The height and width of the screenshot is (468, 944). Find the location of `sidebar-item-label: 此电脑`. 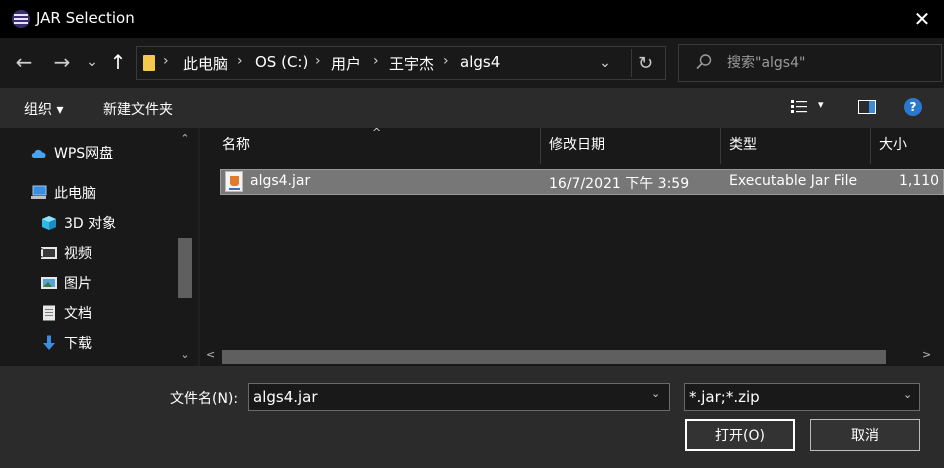

sidebar-item-label: 此电脑 is located at coordinates (75, 194).